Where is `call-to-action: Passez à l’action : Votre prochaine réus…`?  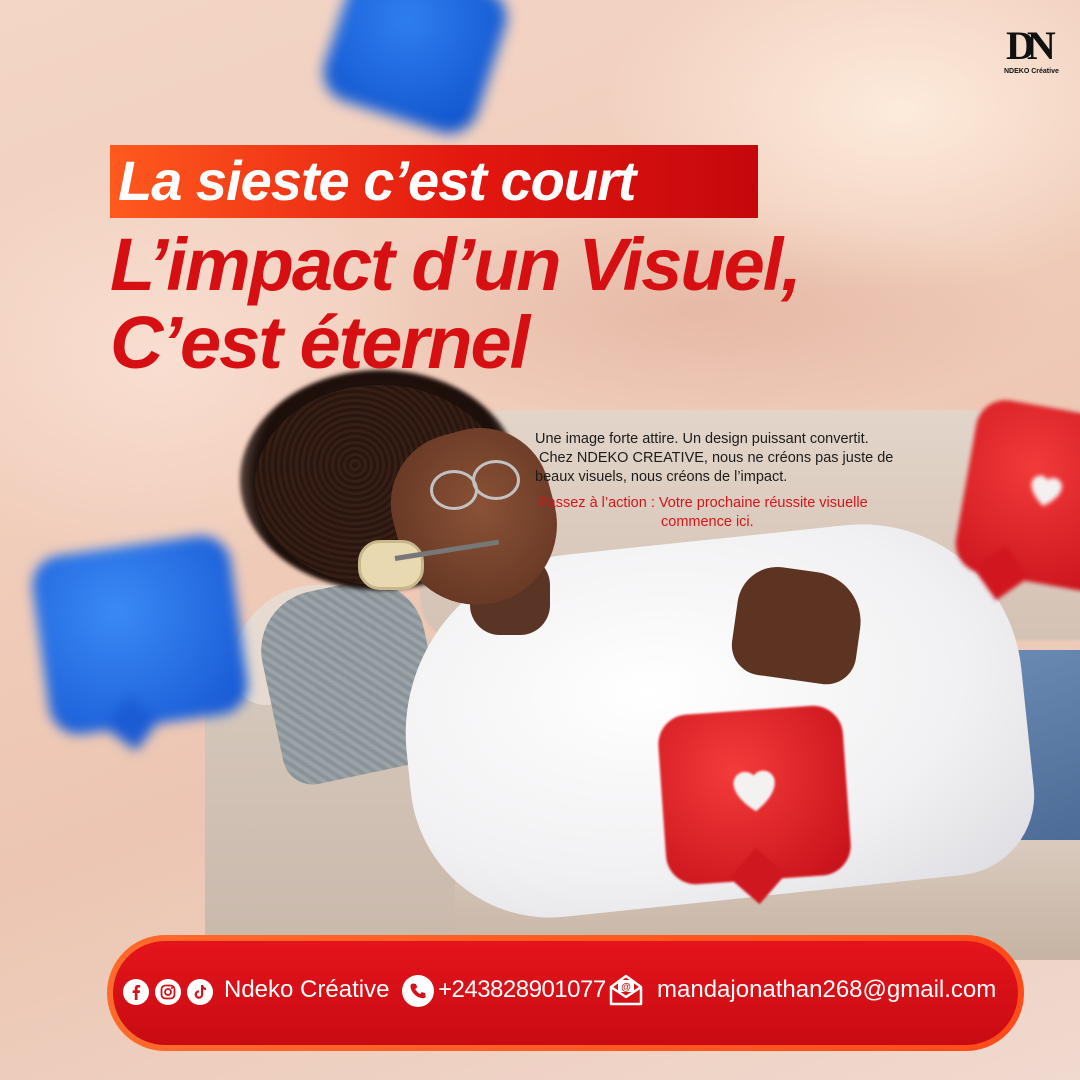 call-to-action: Passez à l’action : Votre prochaine réus… is located at coordinates (718, 513).